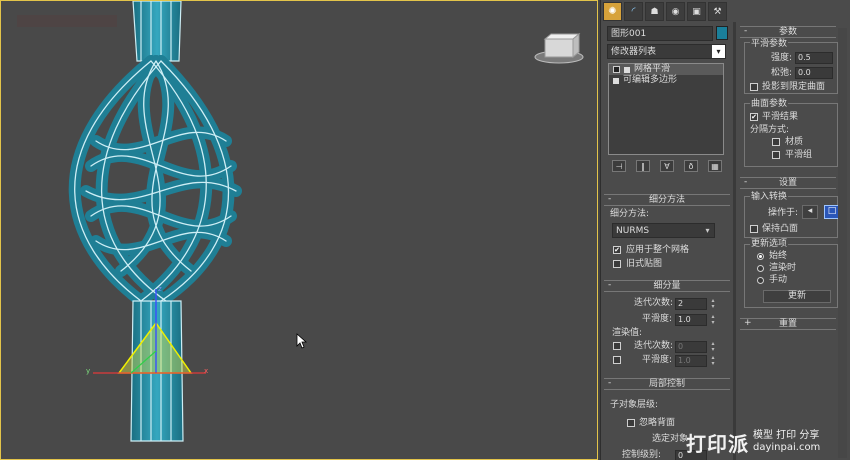 The height and width of the screenshot is (460, 850). What do you see at coordinates (617, 360) in the screenshot?
I see `render-smoothness-checkbox` at bounding box center [617, 360].